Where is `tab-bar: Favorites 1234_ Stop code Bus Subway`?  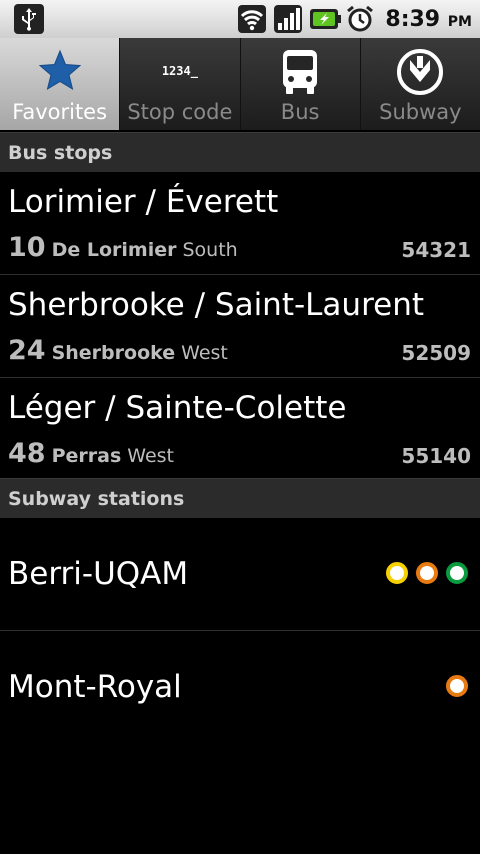
tab-bar: Favorites 1234_ Stop code Bus Subway is located at coordinates (240, 84).